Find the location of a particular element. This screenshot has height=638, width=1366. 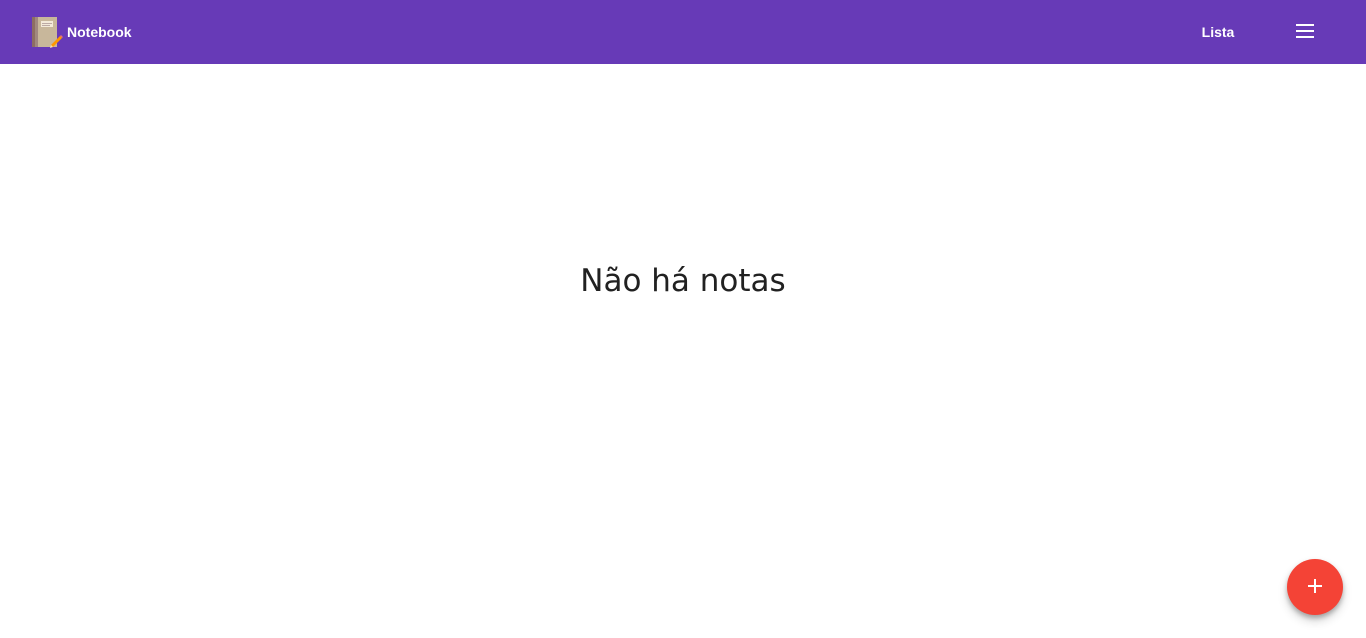

brand-link: Notebook is located at coordinates (81, 32).